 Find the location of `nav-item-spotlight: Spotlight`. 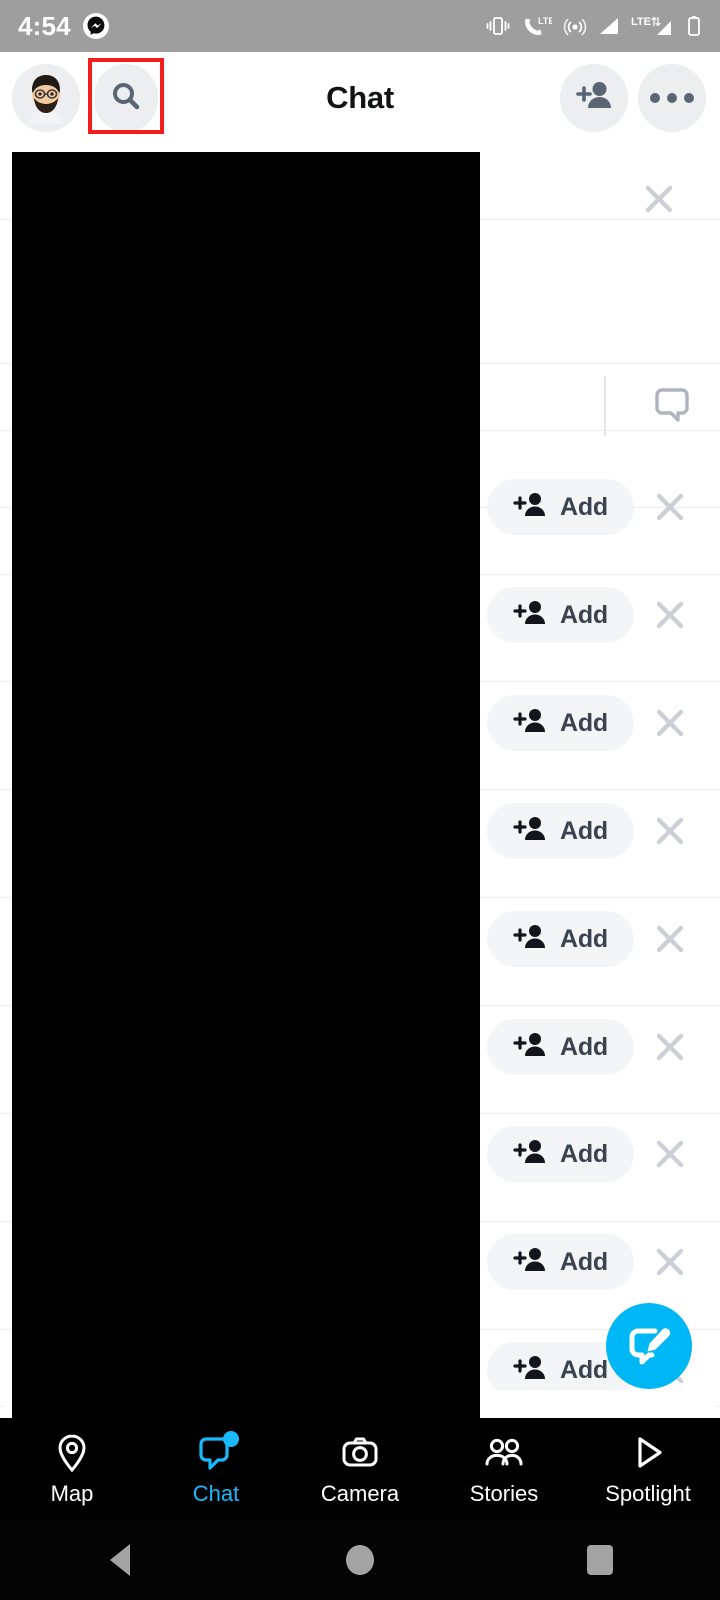

nav-item-spotlight: Spotlight is located at coordinates (648, 1469).